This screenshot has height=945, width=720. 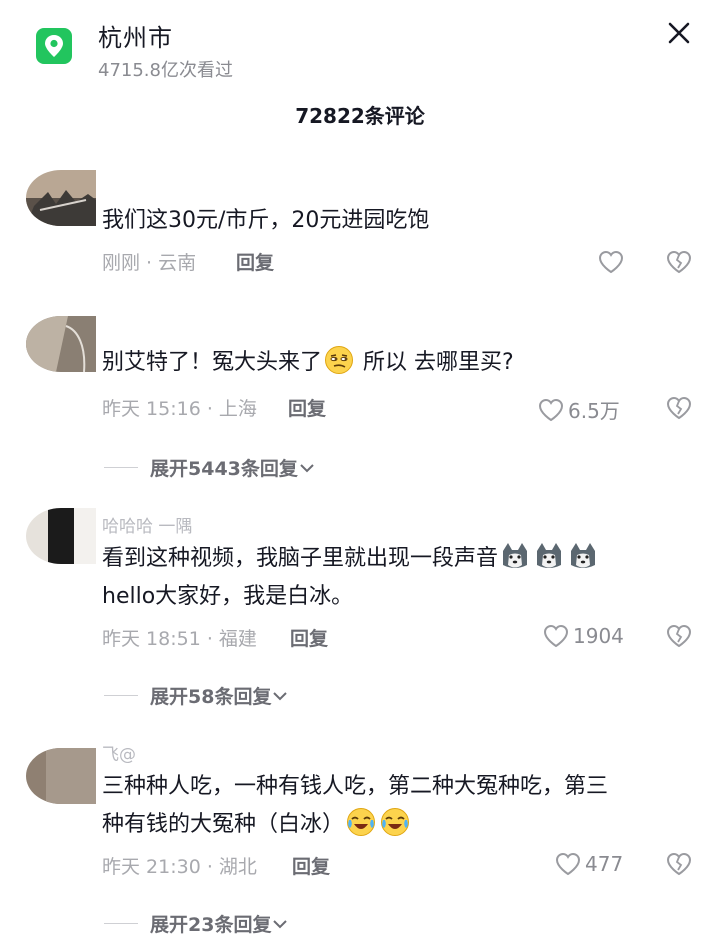 I want to click on like-count: 6.5万, so click(x=594, y=411).